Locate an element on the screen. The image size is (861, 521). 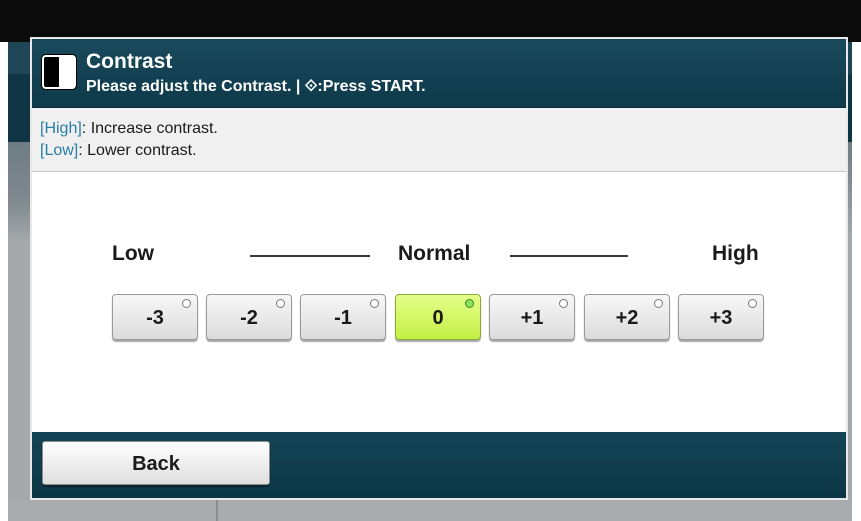
level-button-plus-1: +1 is located at coordinates (532, 317).